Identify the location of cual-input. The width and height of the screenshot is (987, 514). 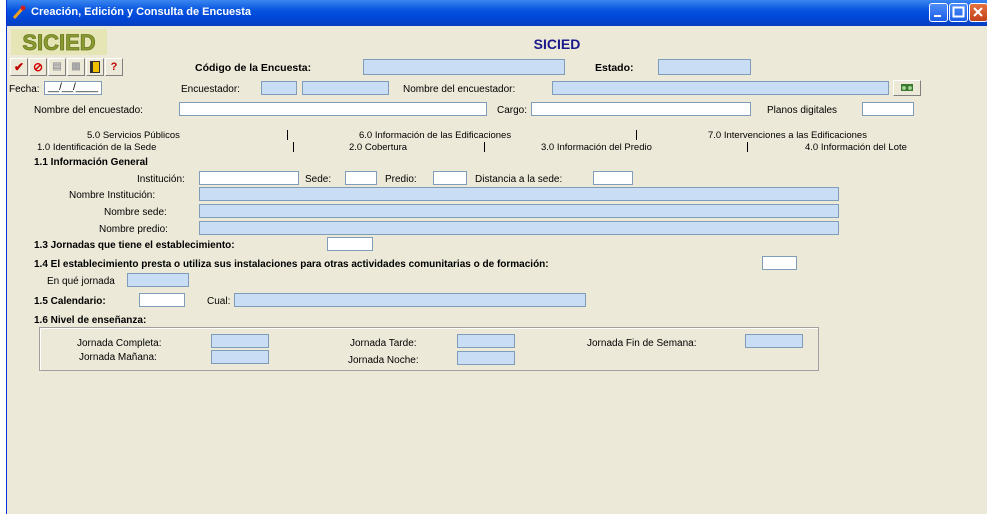
(410, 300).